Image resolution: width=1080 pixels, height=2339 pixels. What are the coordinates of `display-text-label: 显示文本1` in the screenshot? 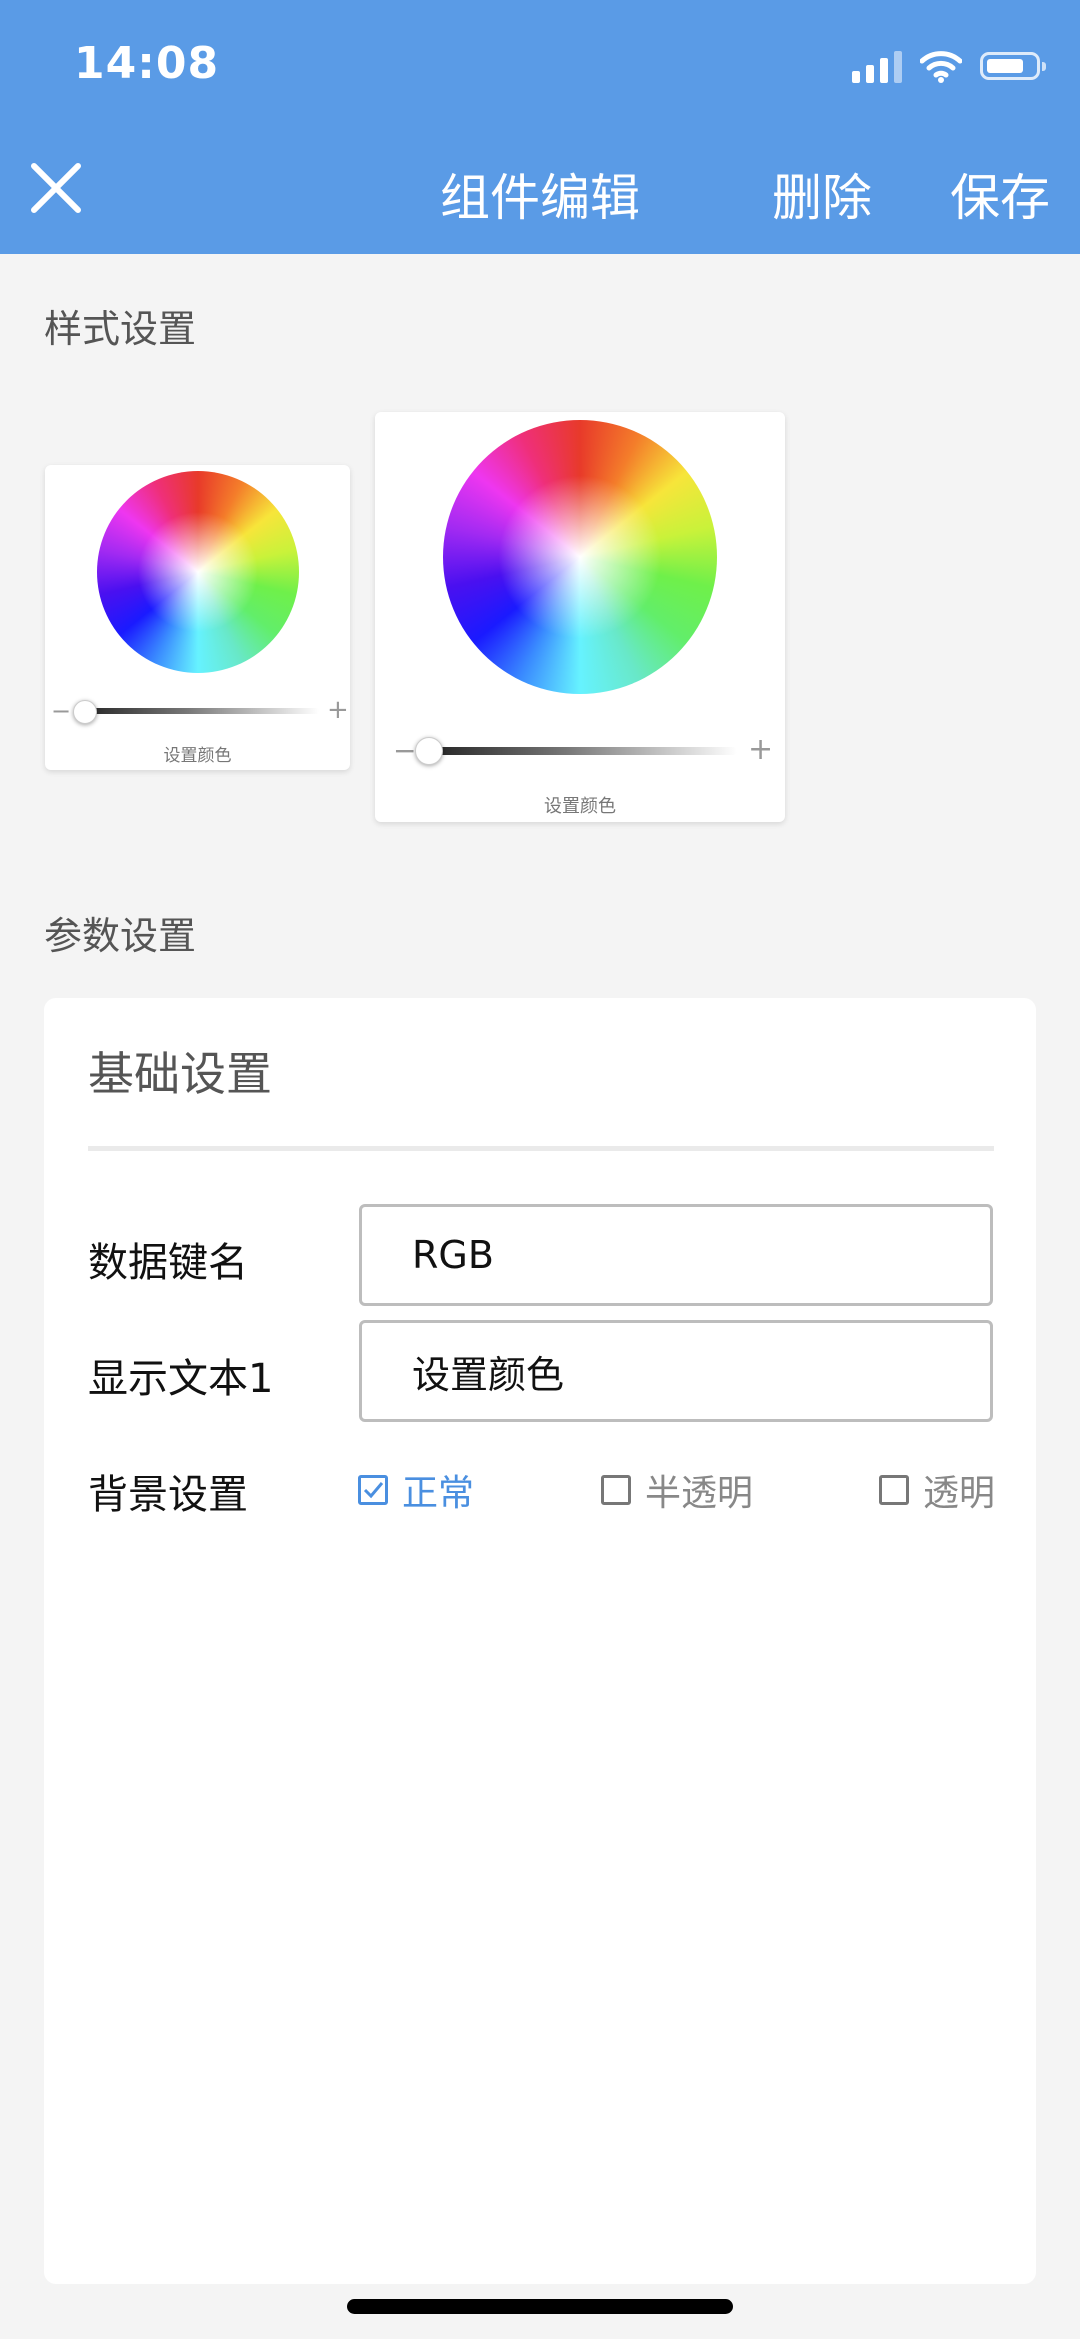 It's located at (181, 1379).